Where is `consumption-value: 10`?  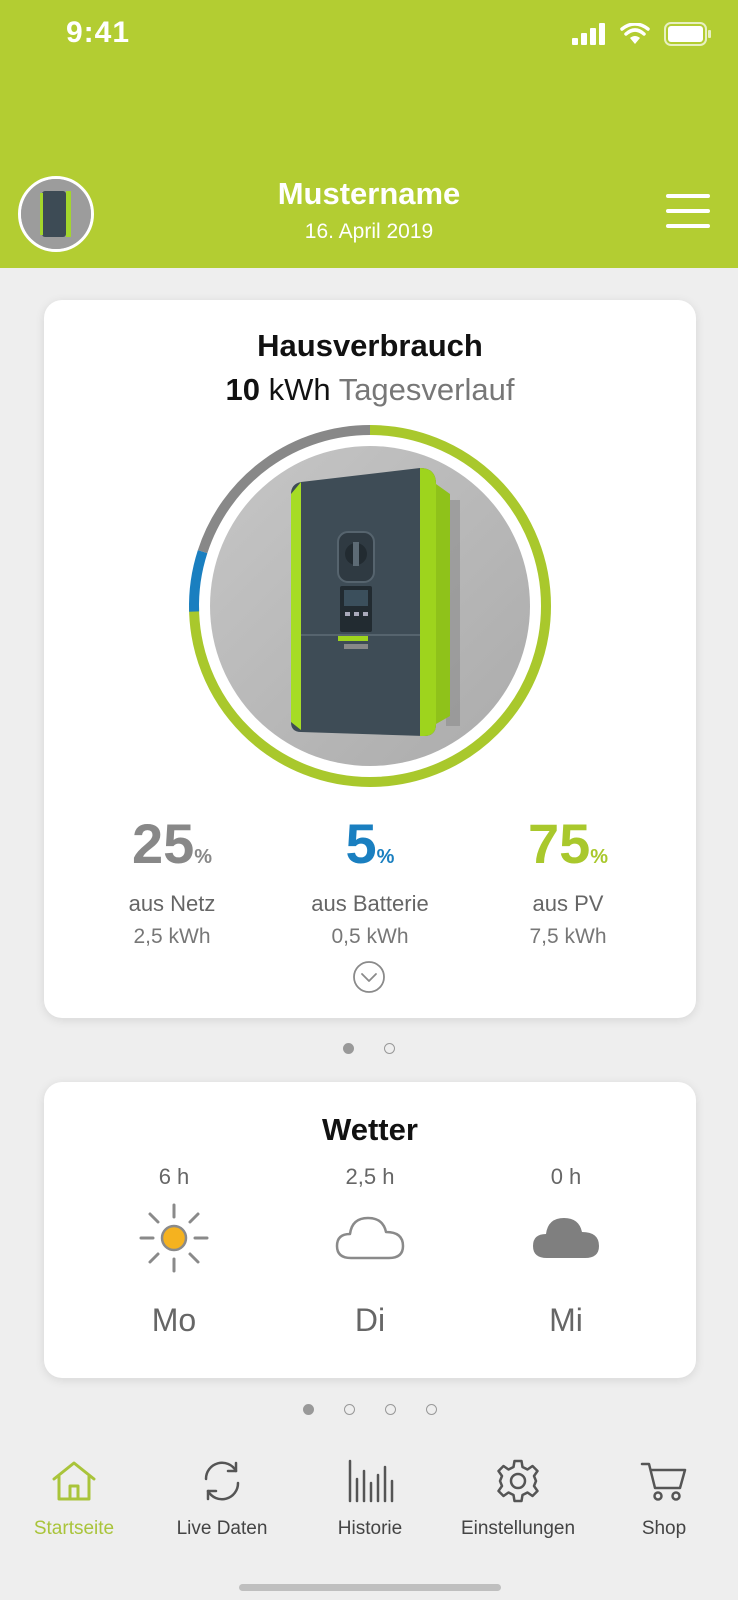
consumption-value: 10 is located at coordinates (242, 389).